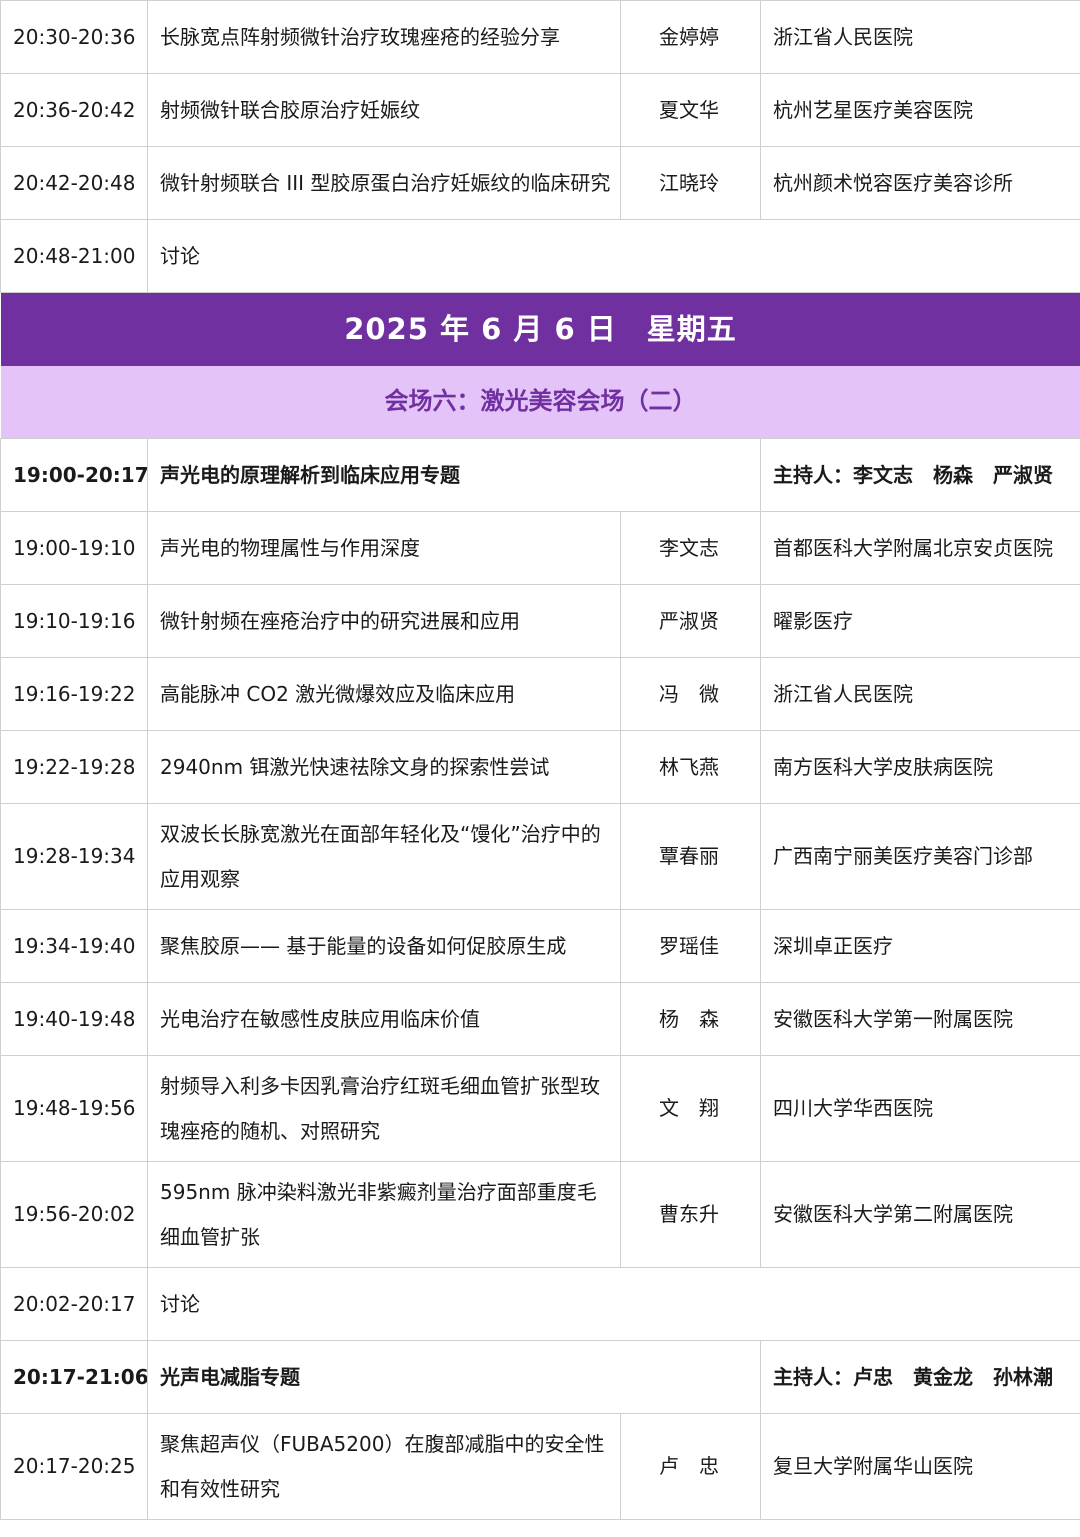 This screenshot has height=1537, width=1080. Describe the element at coordinates (74, 694) in the screenshot. I see `time-cell: 19:16-19:22` at that location.